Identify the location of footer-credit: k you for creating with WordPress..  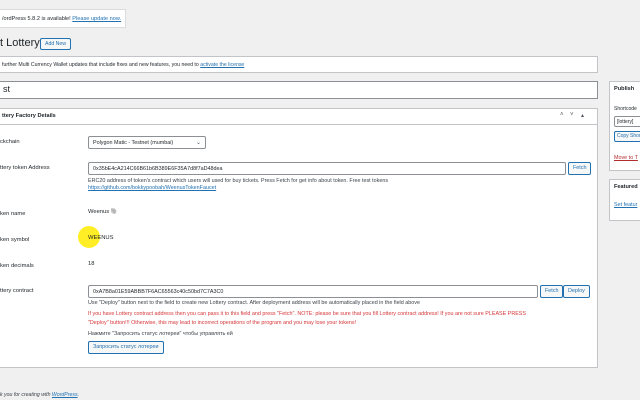
(39, 395).